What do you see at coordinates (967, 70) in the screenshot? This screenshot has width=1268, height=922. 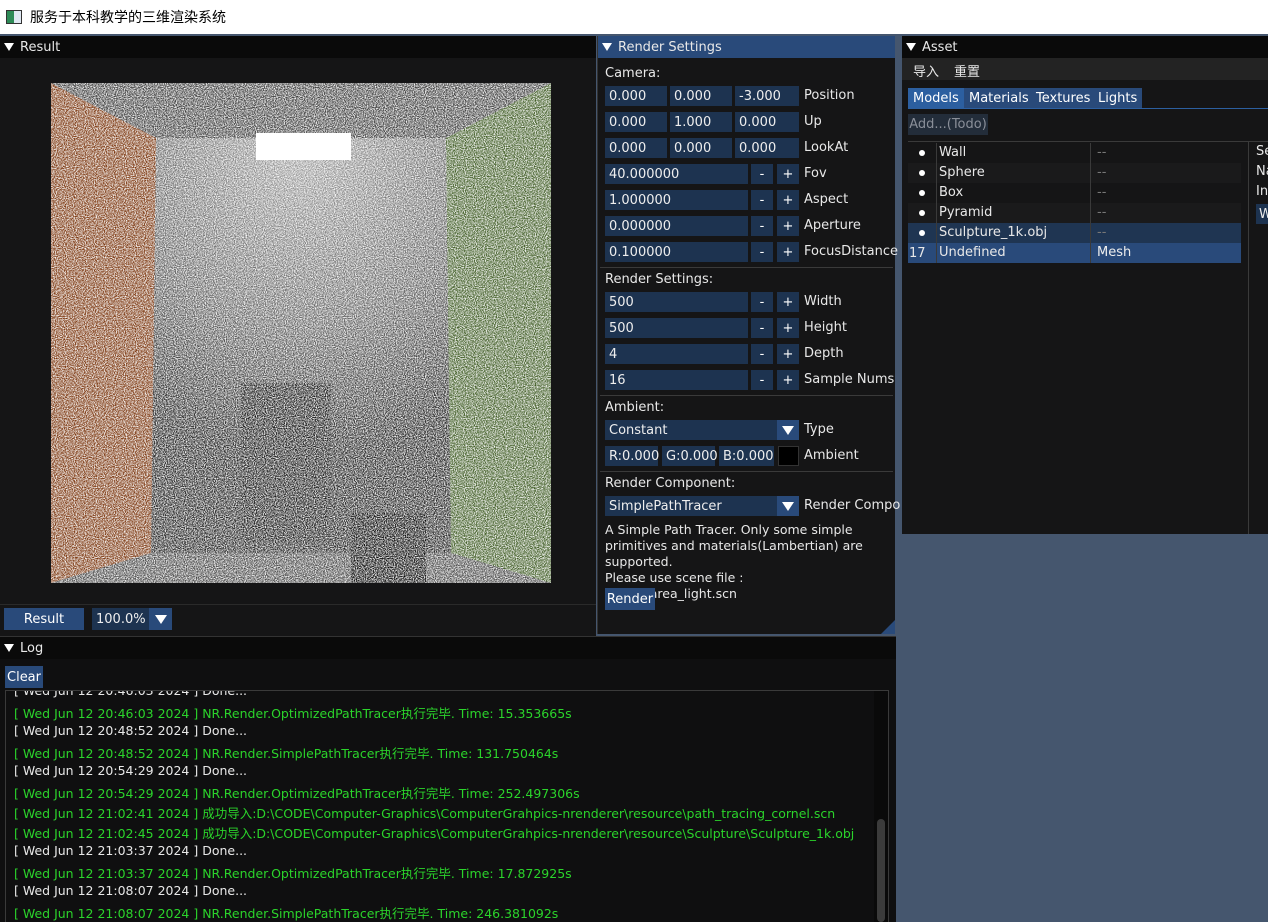 I see `menu-reset: 重置` at bounding box center [967, 70].